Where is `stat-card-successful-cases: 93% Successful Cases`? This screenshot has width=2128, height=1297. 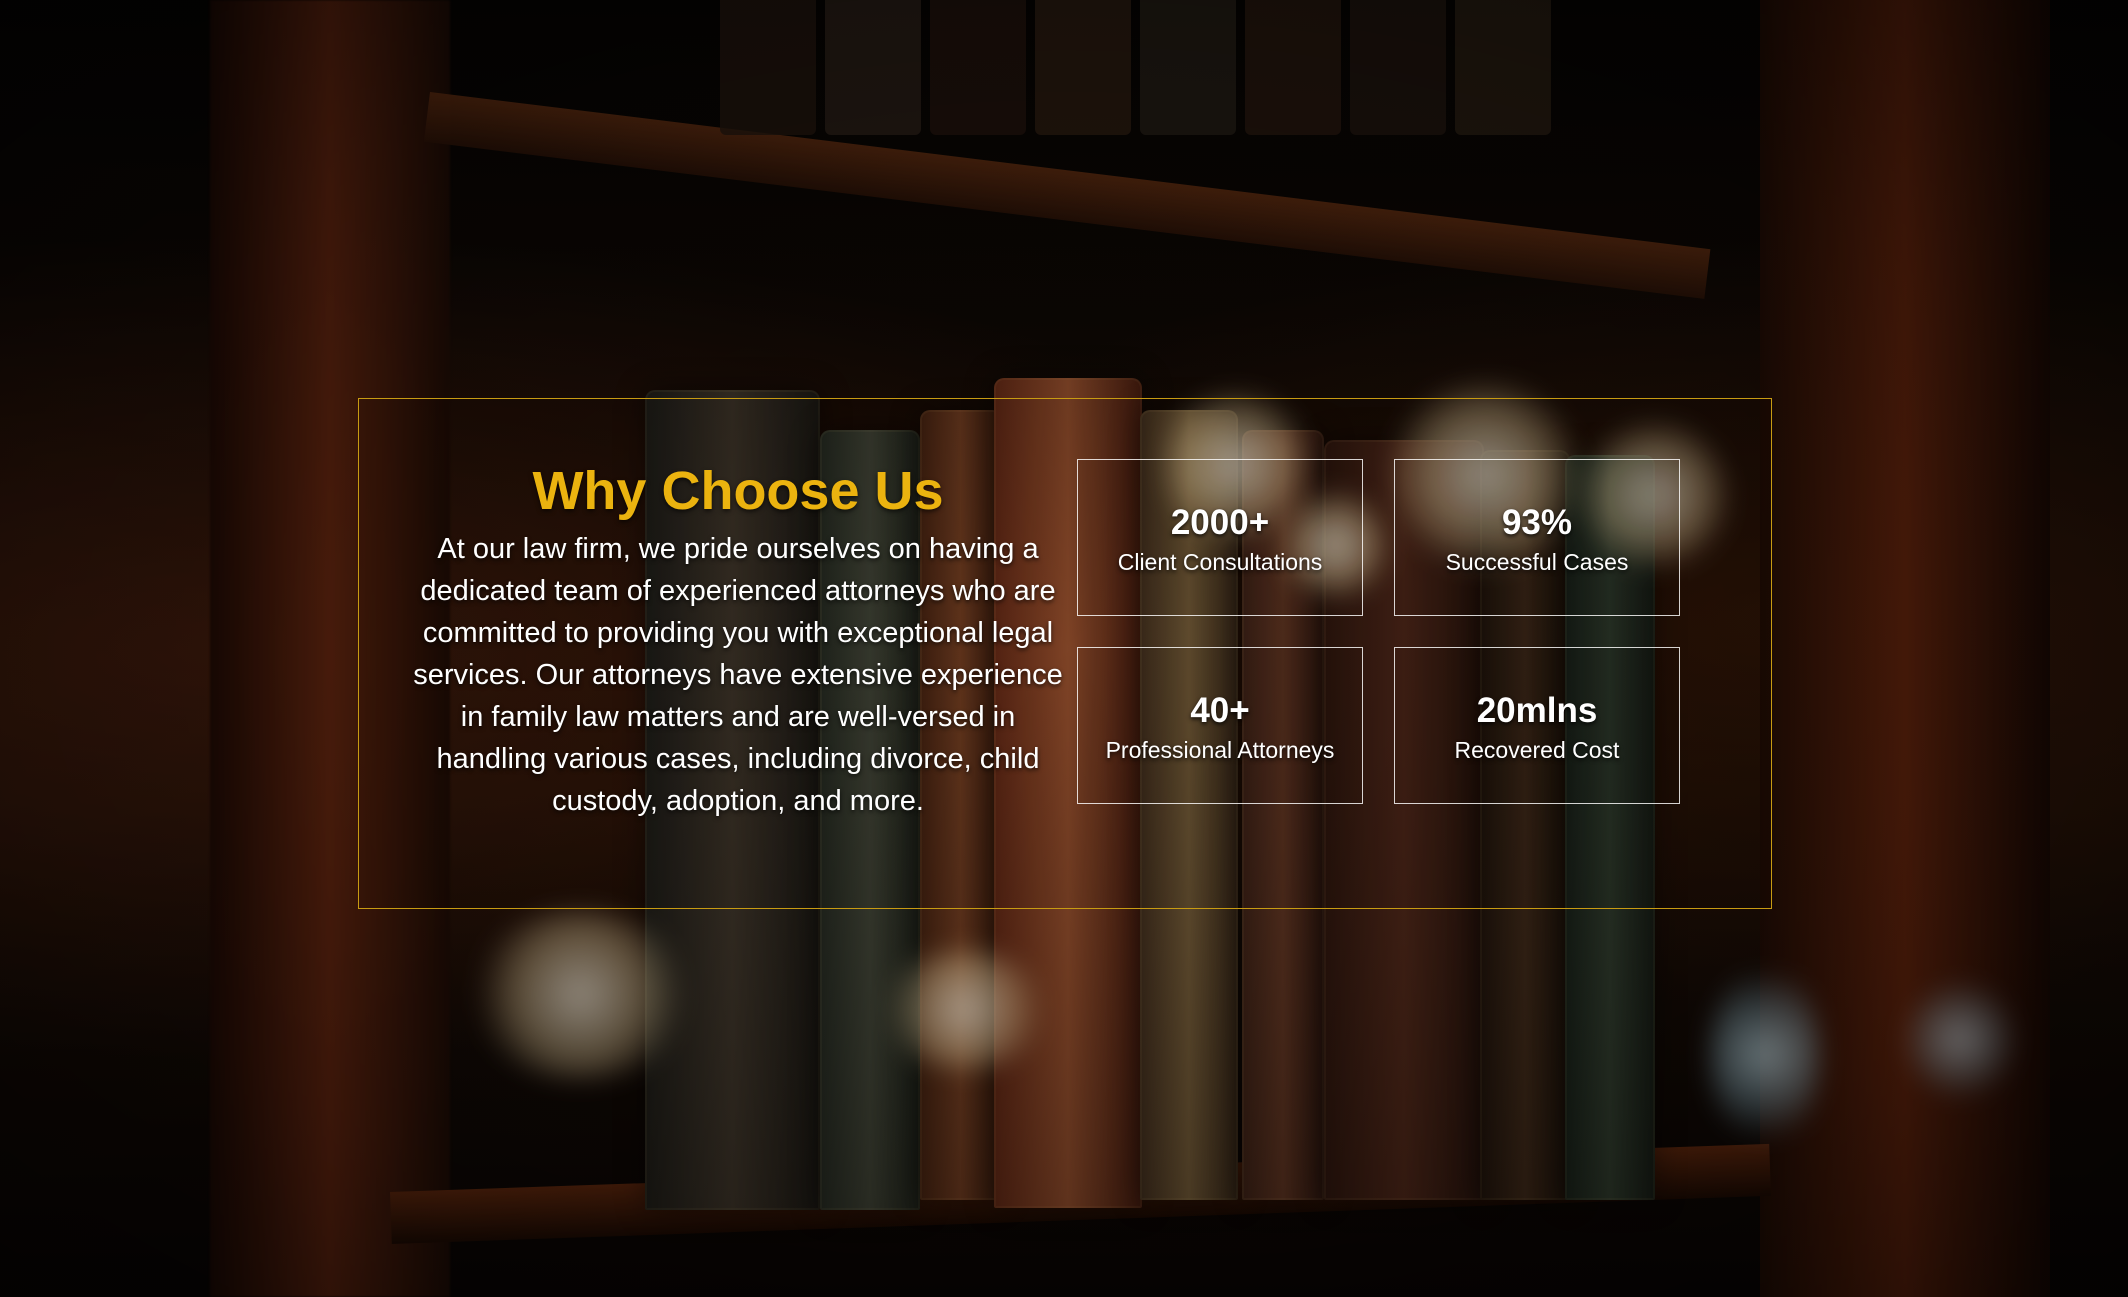 stat-card-successful-cases: 93% Successful Cases is located at coordinates (1537, 537).